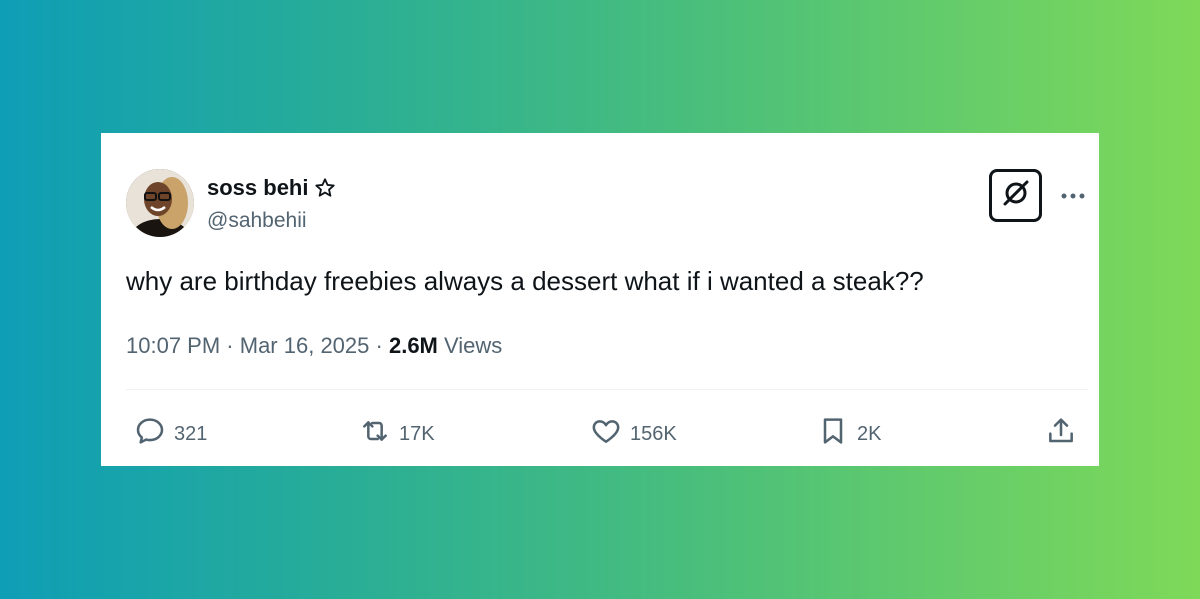 This screenshot has height=599, width=1200. I want to click on reply-count: 321, so click(191, 433).